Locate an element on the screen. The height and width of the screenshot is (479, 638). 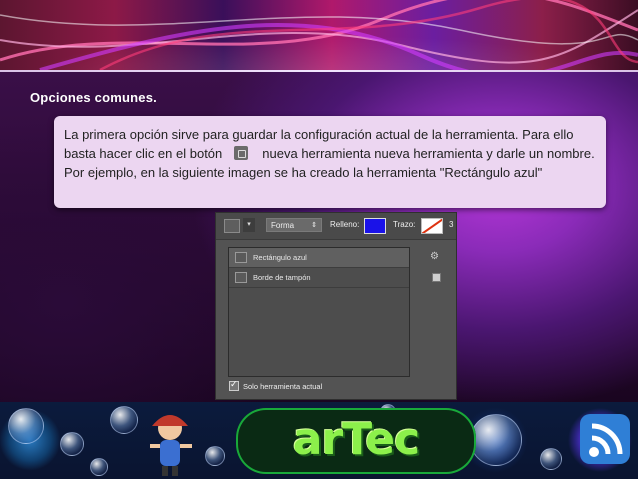
light-streaks is located at coordinates (319, 35).